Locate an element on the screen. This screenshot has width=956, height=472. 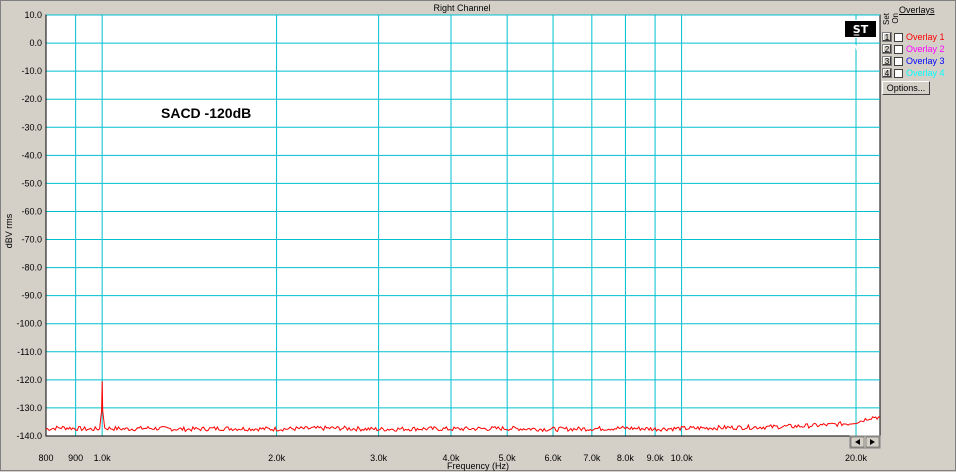
y-tick-label: -50.0 is located at coordinates (31, 183).